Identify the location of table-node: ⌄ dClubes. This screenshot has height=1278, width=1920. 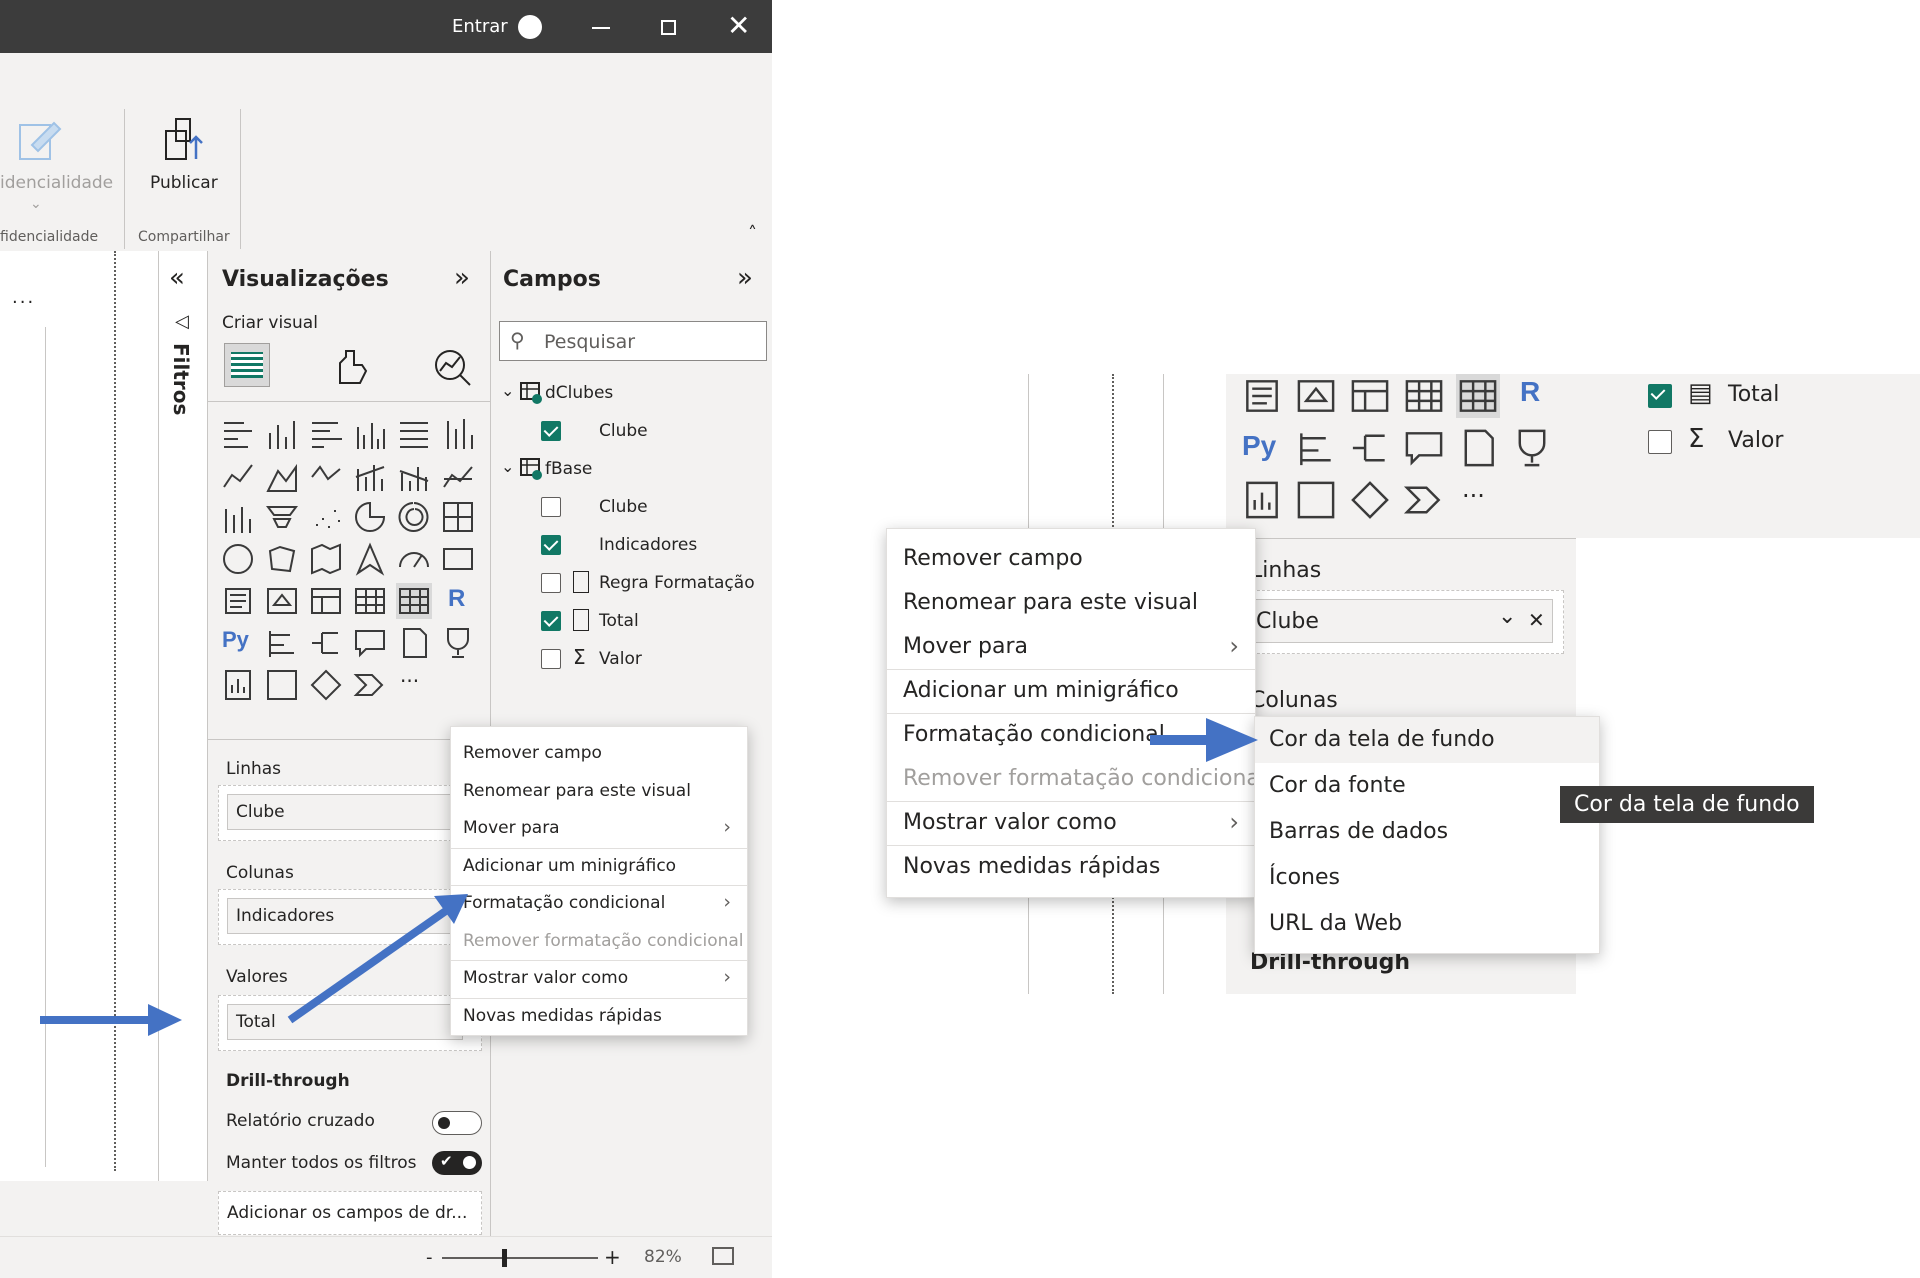
(631, 394).